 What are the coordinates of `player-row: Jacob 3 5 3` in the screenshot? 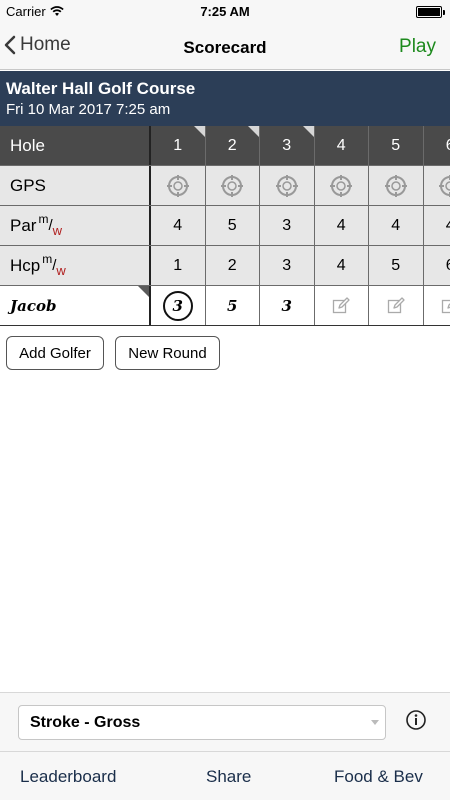 It's located at (225, 306).